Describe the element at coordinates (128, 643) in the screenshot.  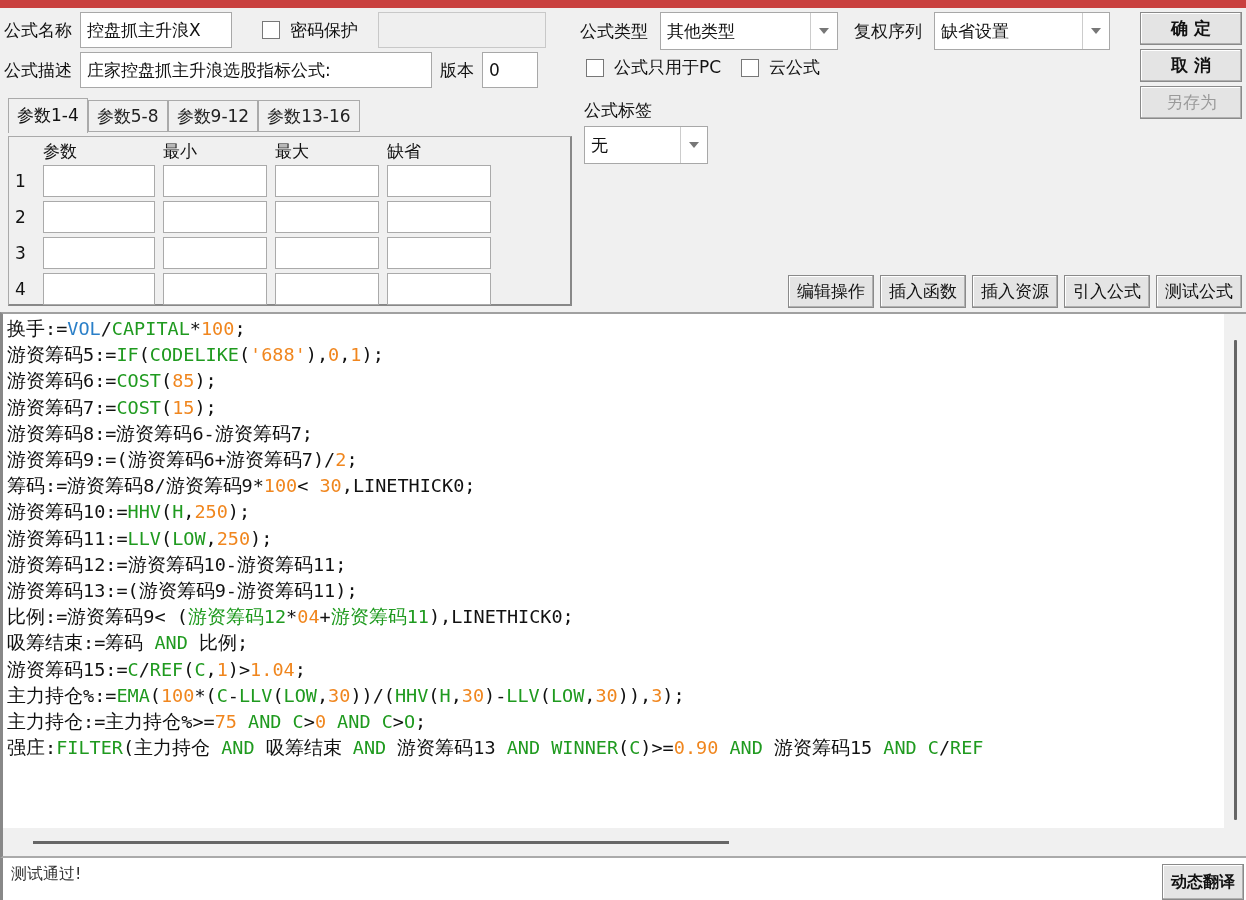
I see `code-line: 吸筹结束:=筹码 AND 比例;` at that location.